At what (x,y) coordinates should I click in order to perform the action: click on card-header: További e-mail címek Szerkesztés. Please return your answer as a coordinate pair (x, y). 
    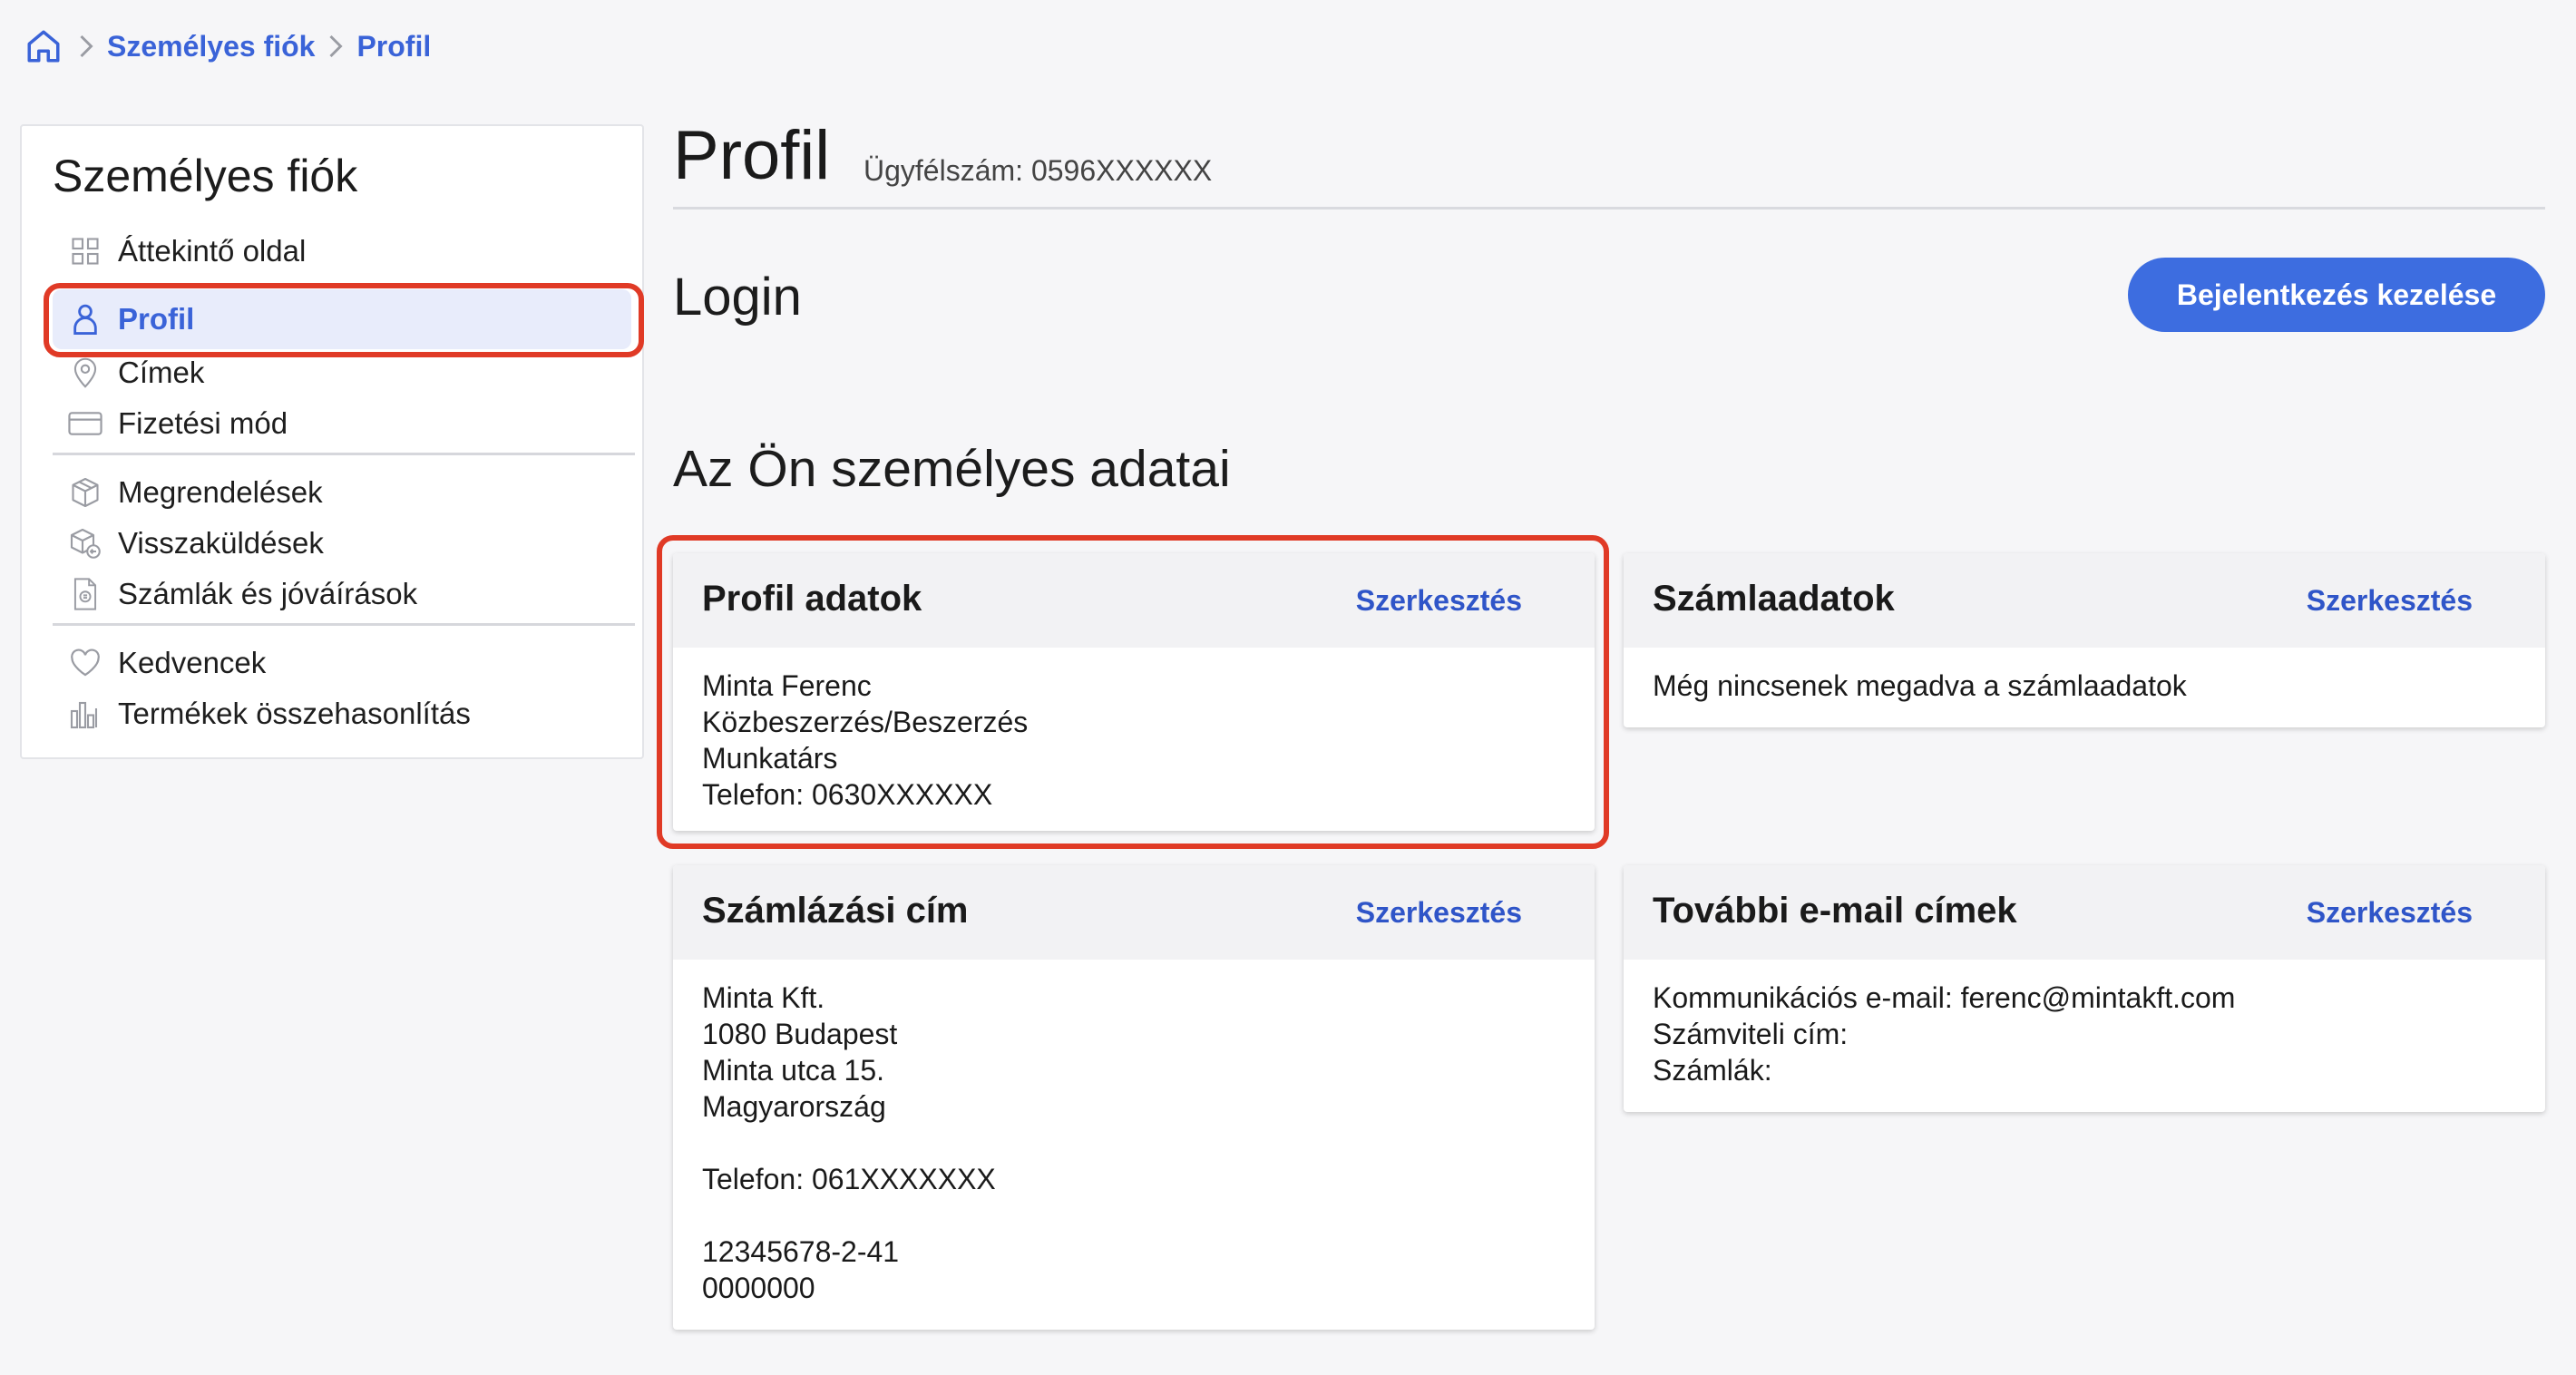
    Looking at the image, I should click on (2084, 912).